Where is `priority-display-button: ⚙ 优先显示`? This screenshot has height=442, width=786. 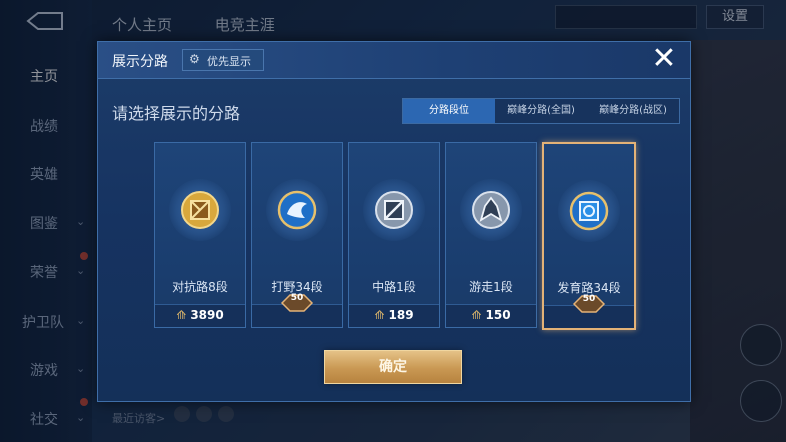 priority-display-button: ⚙ 优先显示 is located at coordinates (223, 60).